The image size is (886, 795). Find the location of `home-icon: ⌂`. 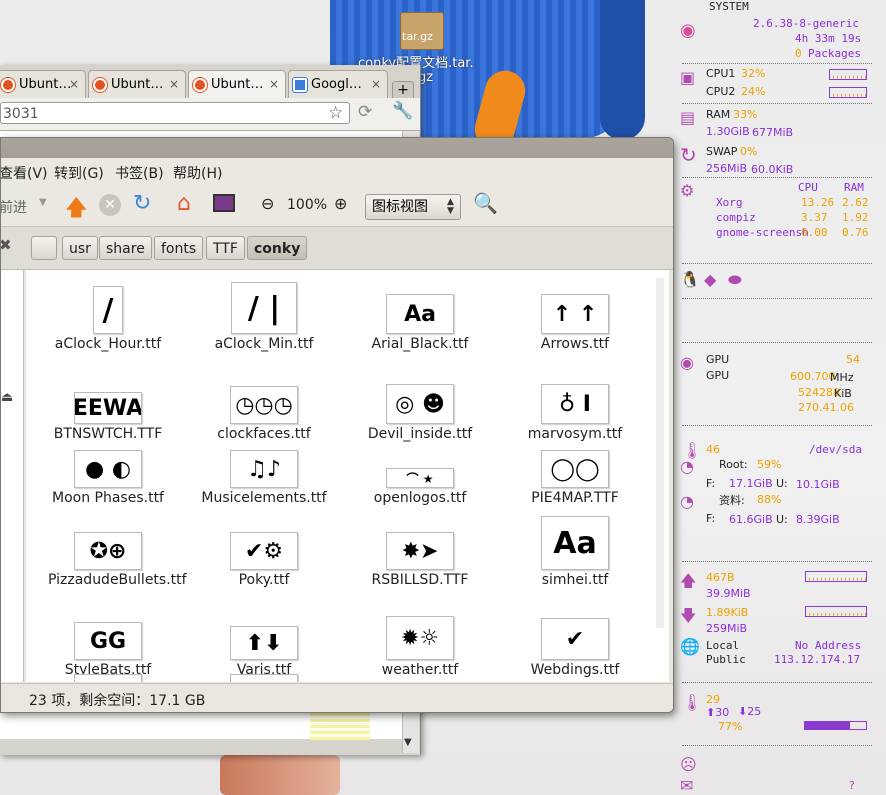

home-icon: ⌂ is located at coordinates (184, 203).